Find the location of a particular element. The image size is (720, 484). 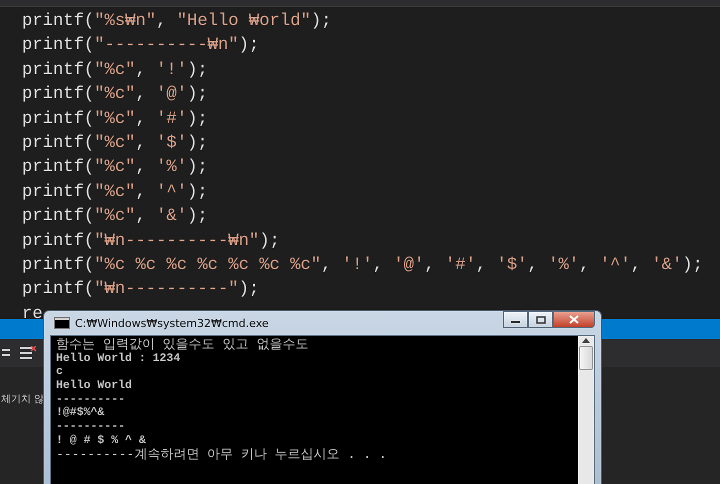

scrollbar-thumb is located at coordinates (586, 358).